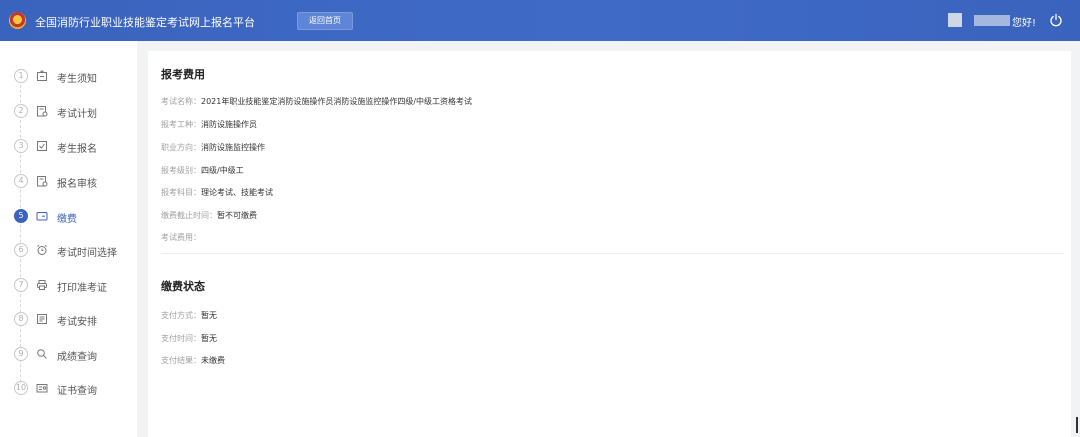 Image resolution: width=1080 pixels, height=437 pixels. I want to click on field-value: 未缴费, so click(213, 360).